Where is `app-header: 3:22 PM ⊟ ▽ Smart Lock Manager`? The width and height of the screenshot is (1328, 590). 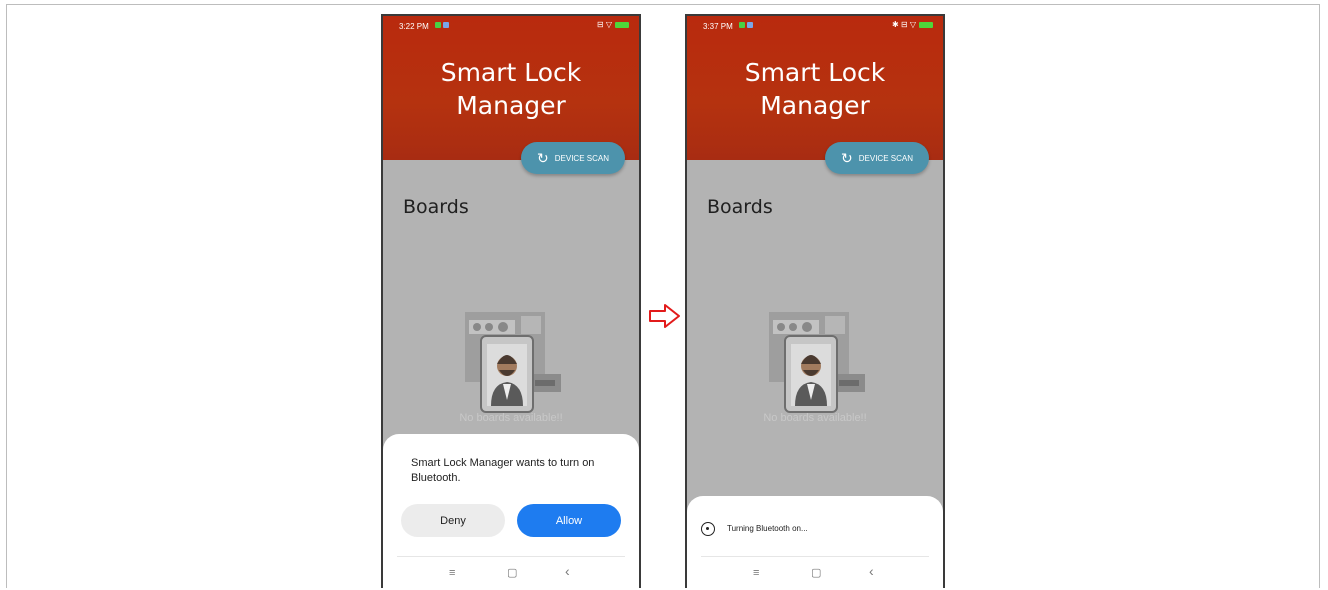
app-header: 3:22 PM ⊟ ▽ Smart Lock Manager is located at coordinates (511, 88).